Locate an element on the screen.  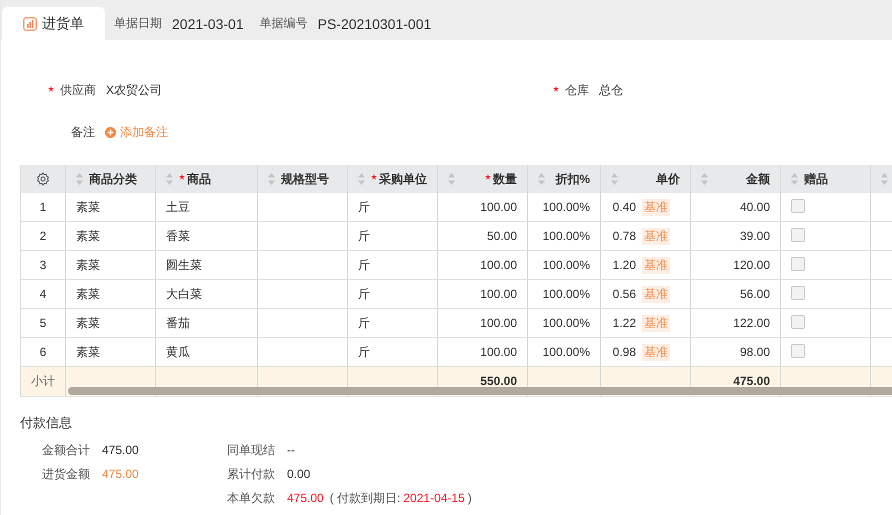
field-value: -- is located at coordinates (291, 450).